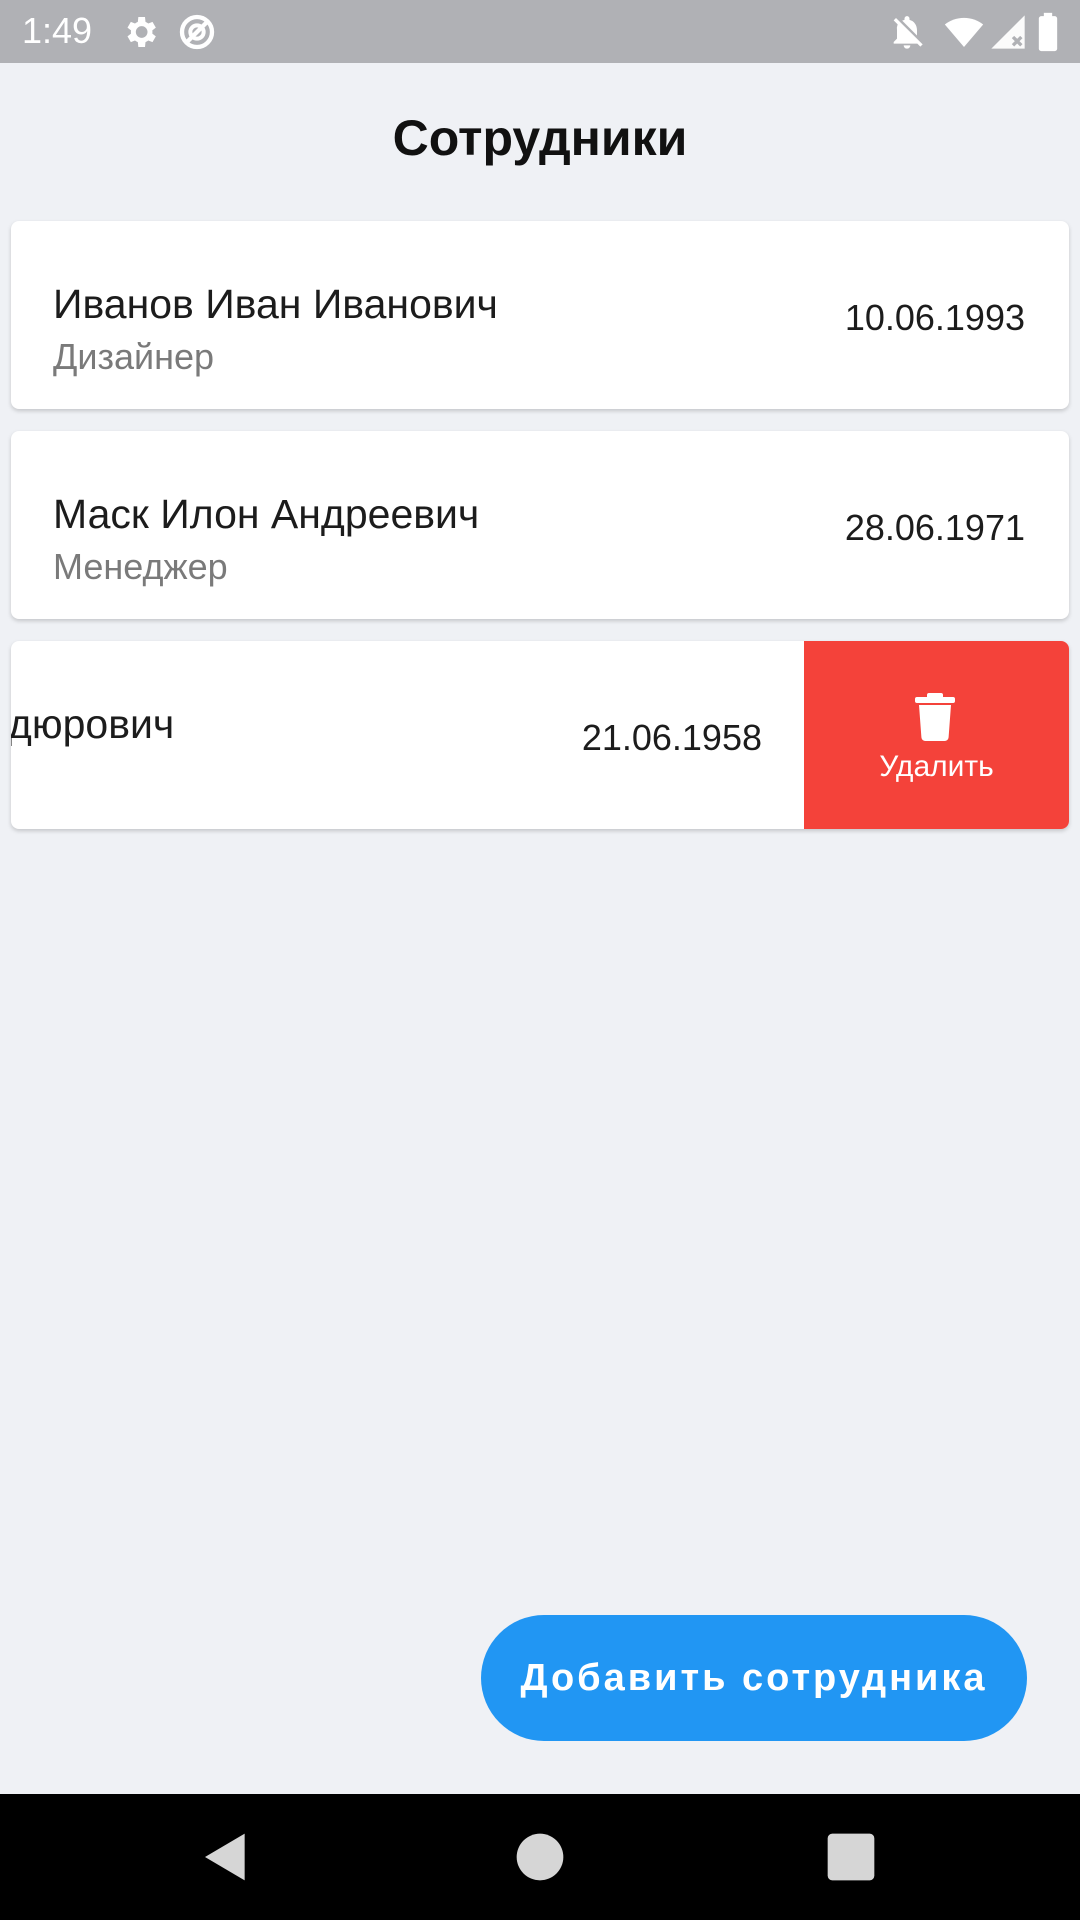  What do you see at coordinates (754, 1678) in the screenshot?
I see `add-employee-button: Добавить сотрудника` at bounding box center [754, 1678].